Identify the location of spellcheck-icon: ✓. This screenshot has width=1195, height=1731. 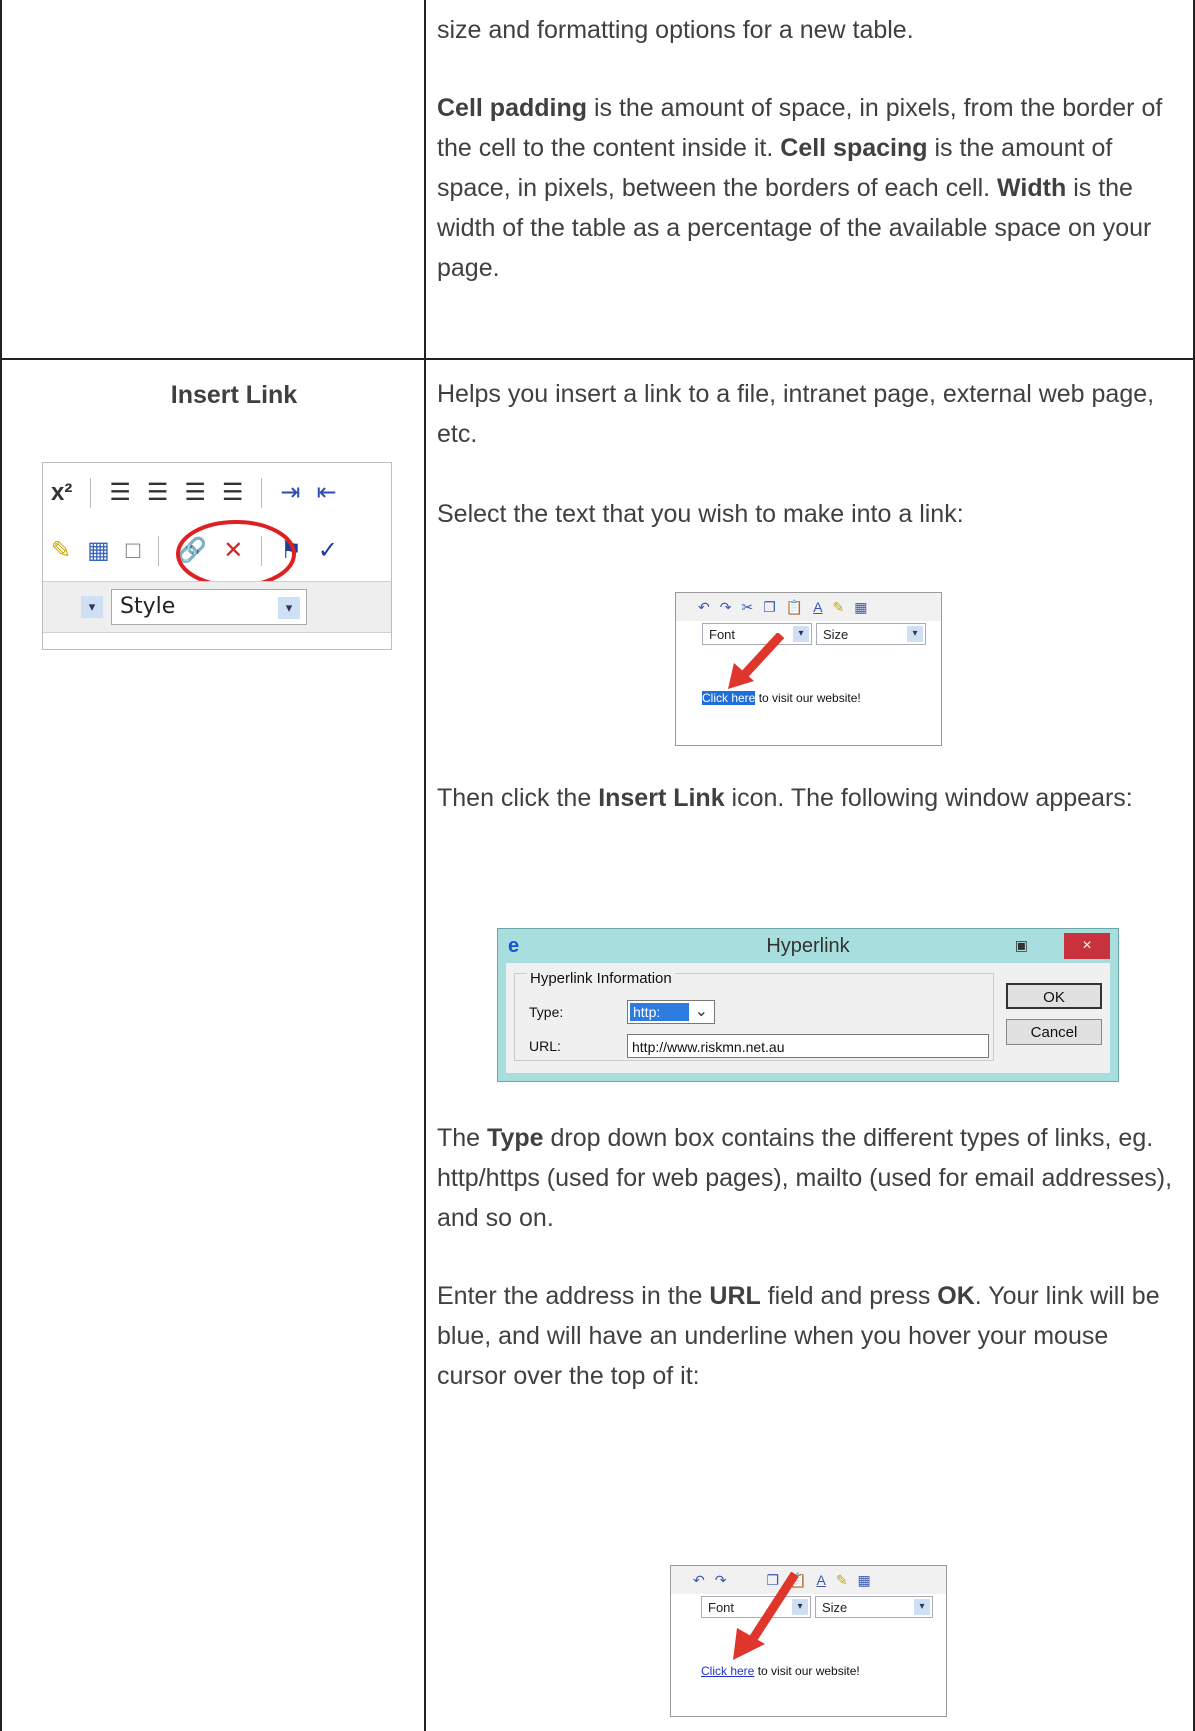
(327, 550).